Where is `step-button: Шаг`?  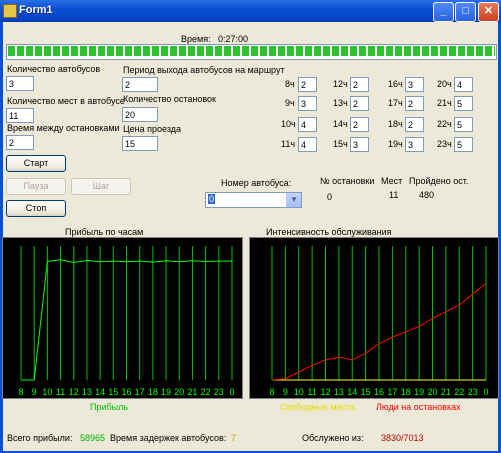 step-button: Шаг is located at coordinates (101, 186).